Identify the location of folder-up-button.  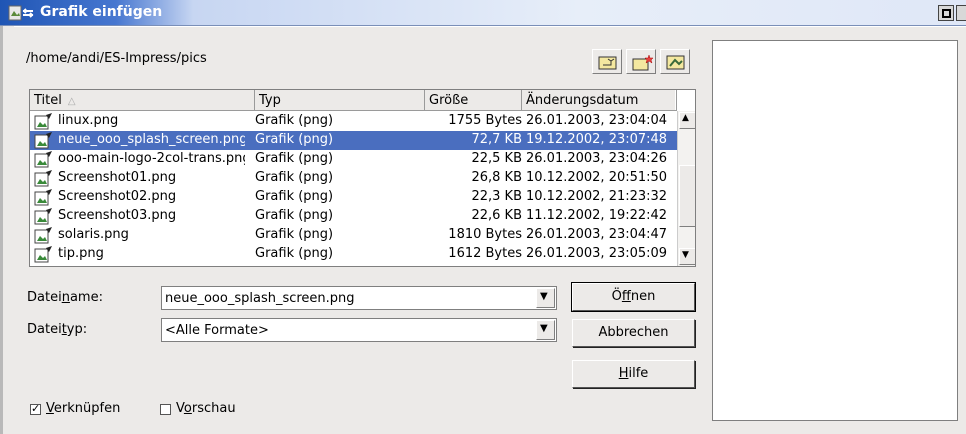
(607, 61).